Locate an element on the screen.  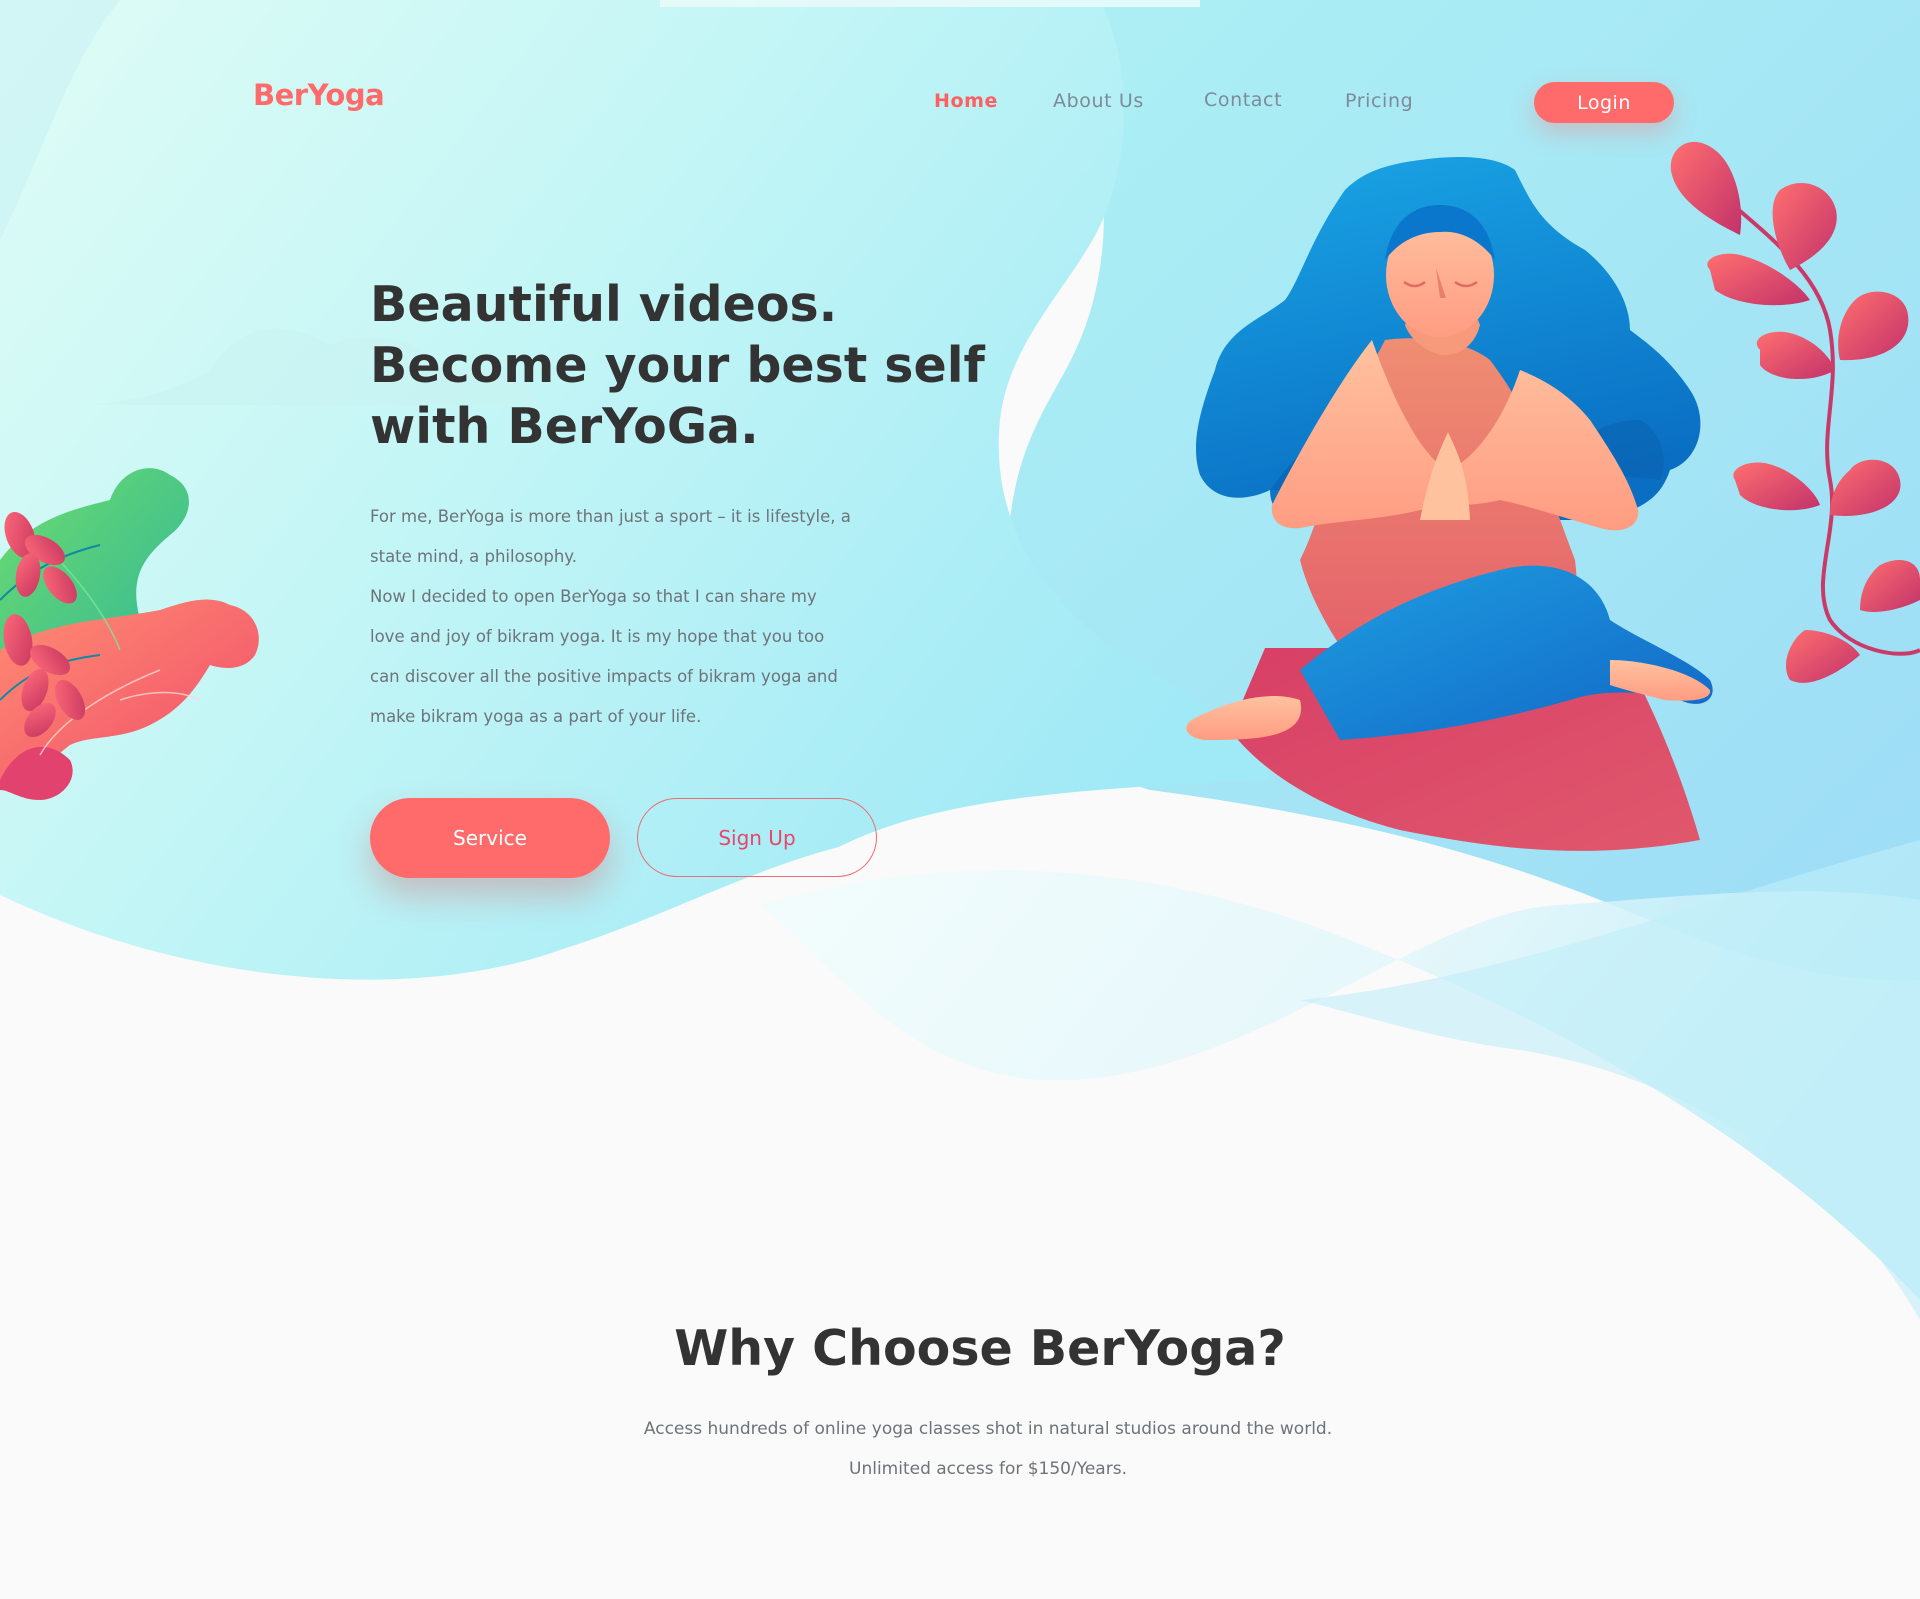
hero-description-line: state mind, a philosophy. is located at coordinates (473, 556).